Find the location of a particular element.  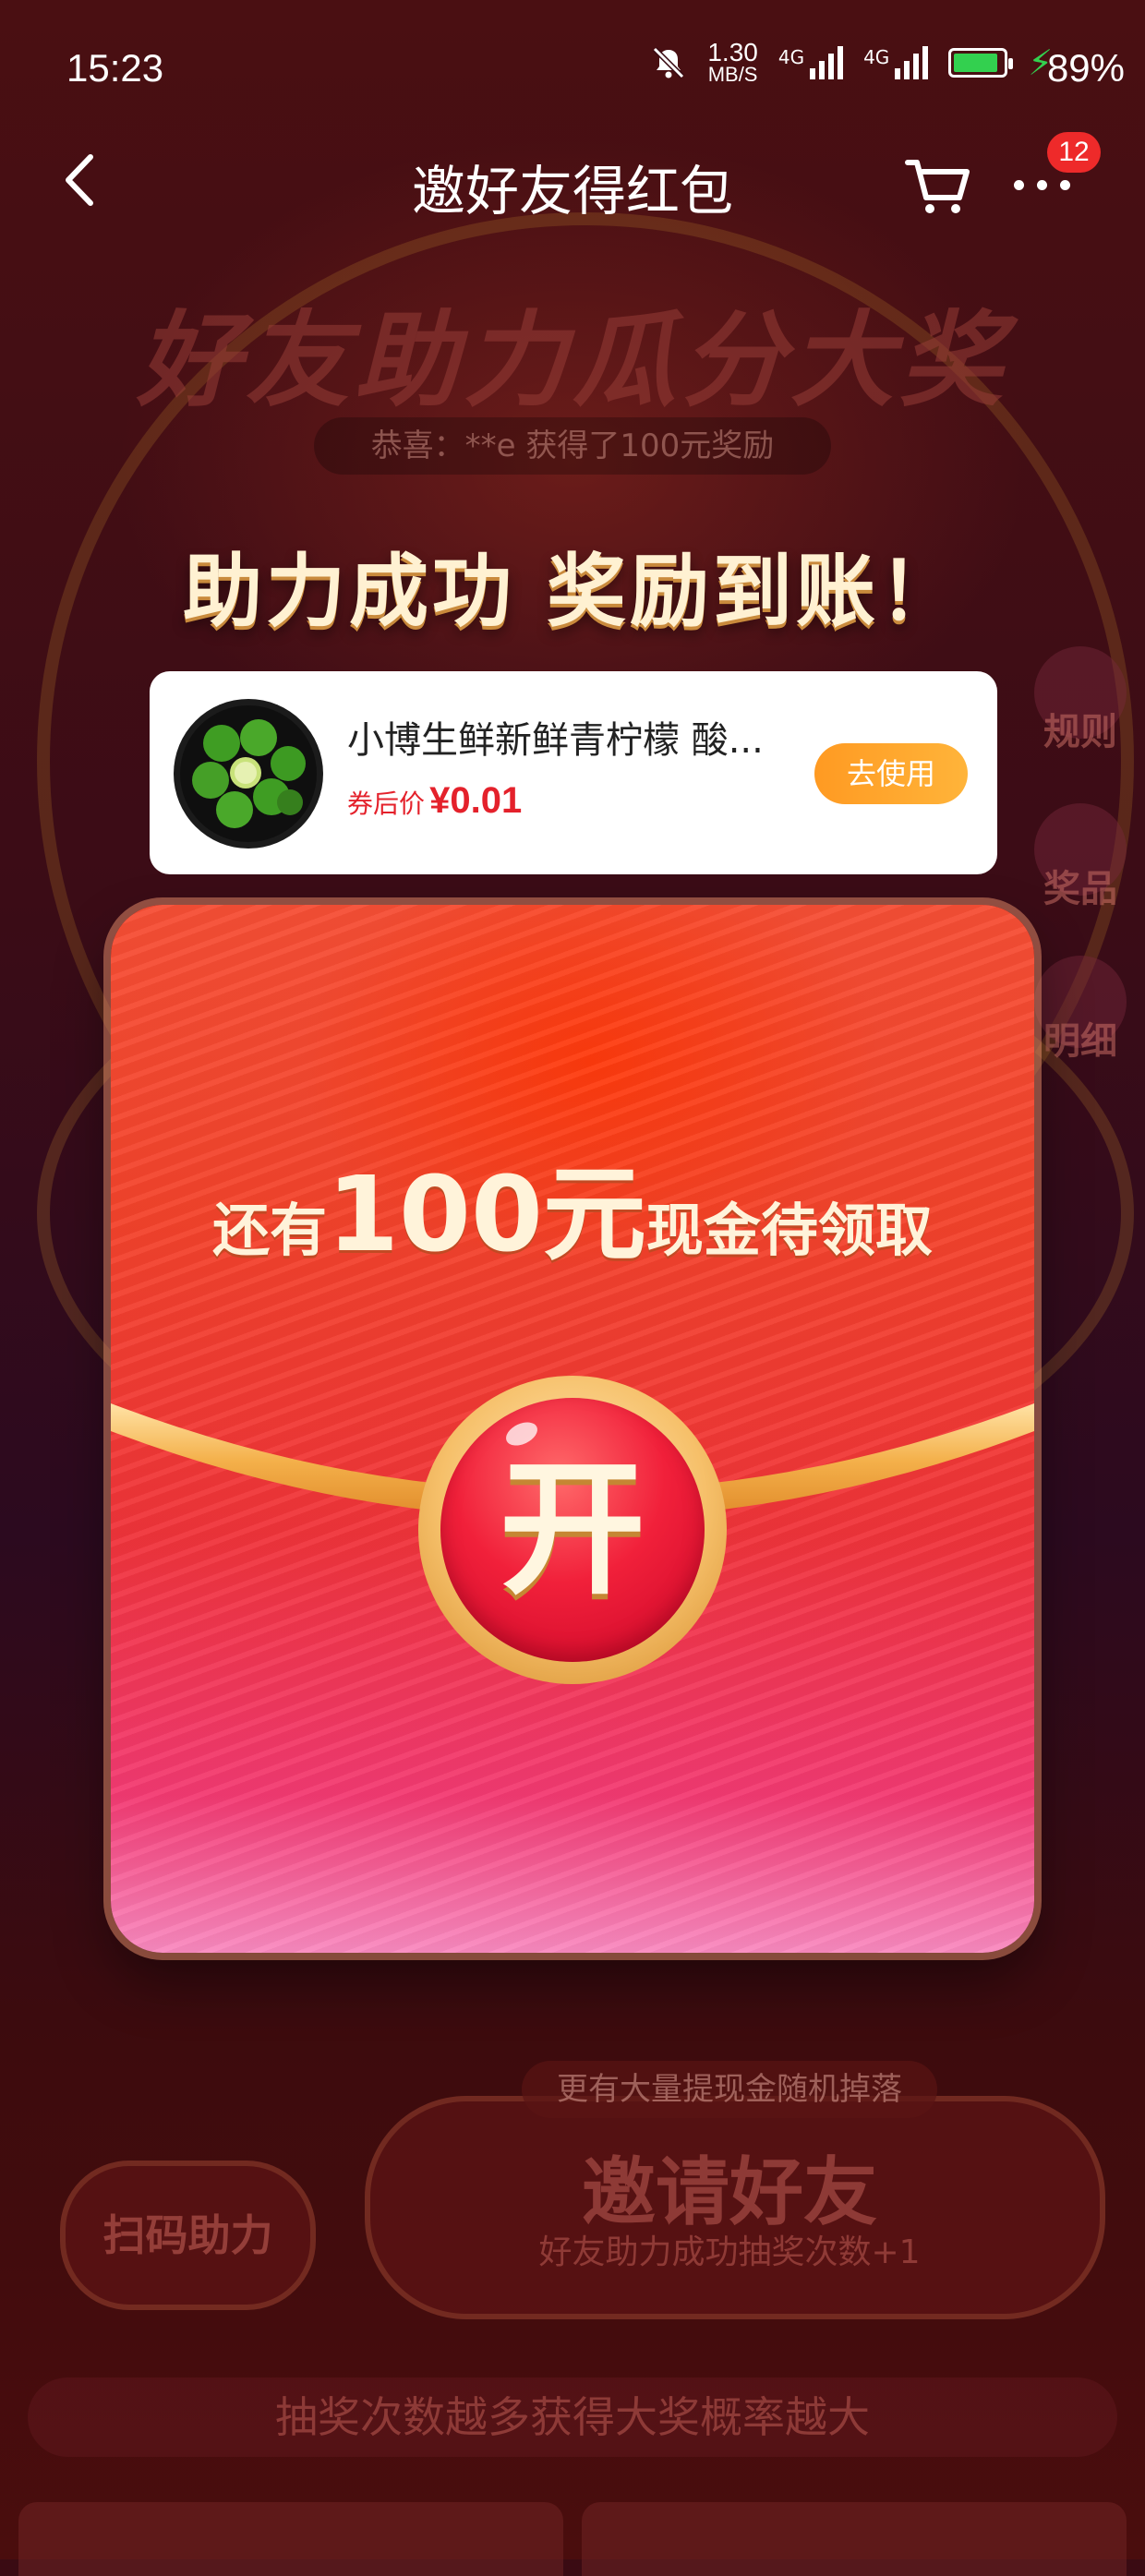

battery-icon is located at coordinates (981, 63).